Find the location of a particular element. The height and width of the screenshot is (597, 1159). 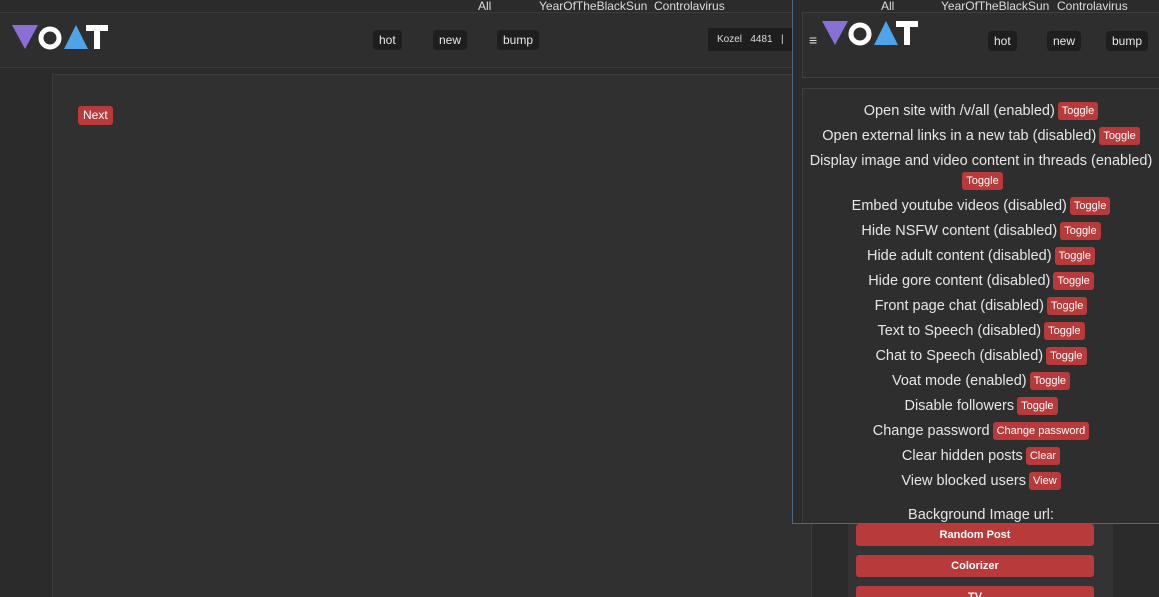

setting-row: Embed youtube videos (disabled) Toggle is located at coordinates (981, 206).